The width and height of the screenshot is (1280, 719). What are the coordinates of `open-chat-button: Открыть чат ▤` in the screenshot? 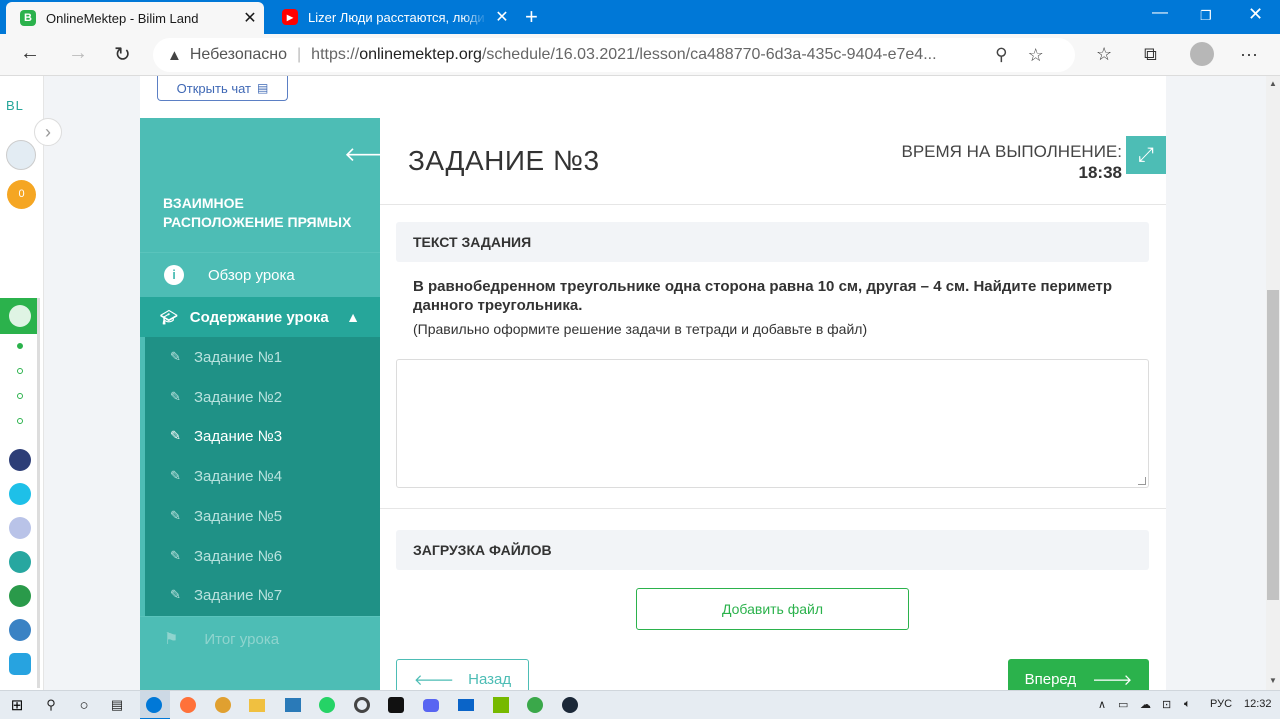 It's located at (222, 88).